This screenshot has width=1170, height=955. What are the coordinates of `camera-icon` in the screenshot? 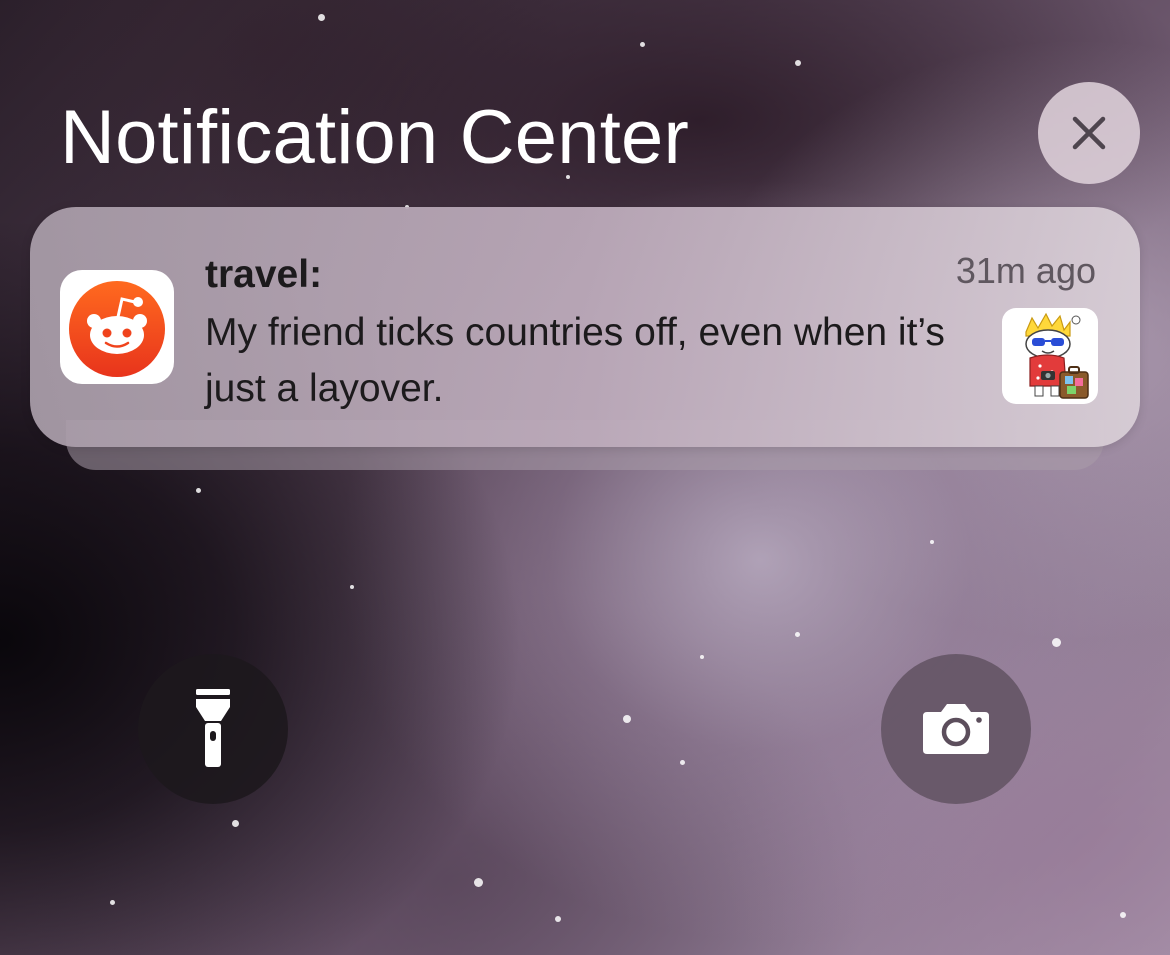 It's located at (956, 729).